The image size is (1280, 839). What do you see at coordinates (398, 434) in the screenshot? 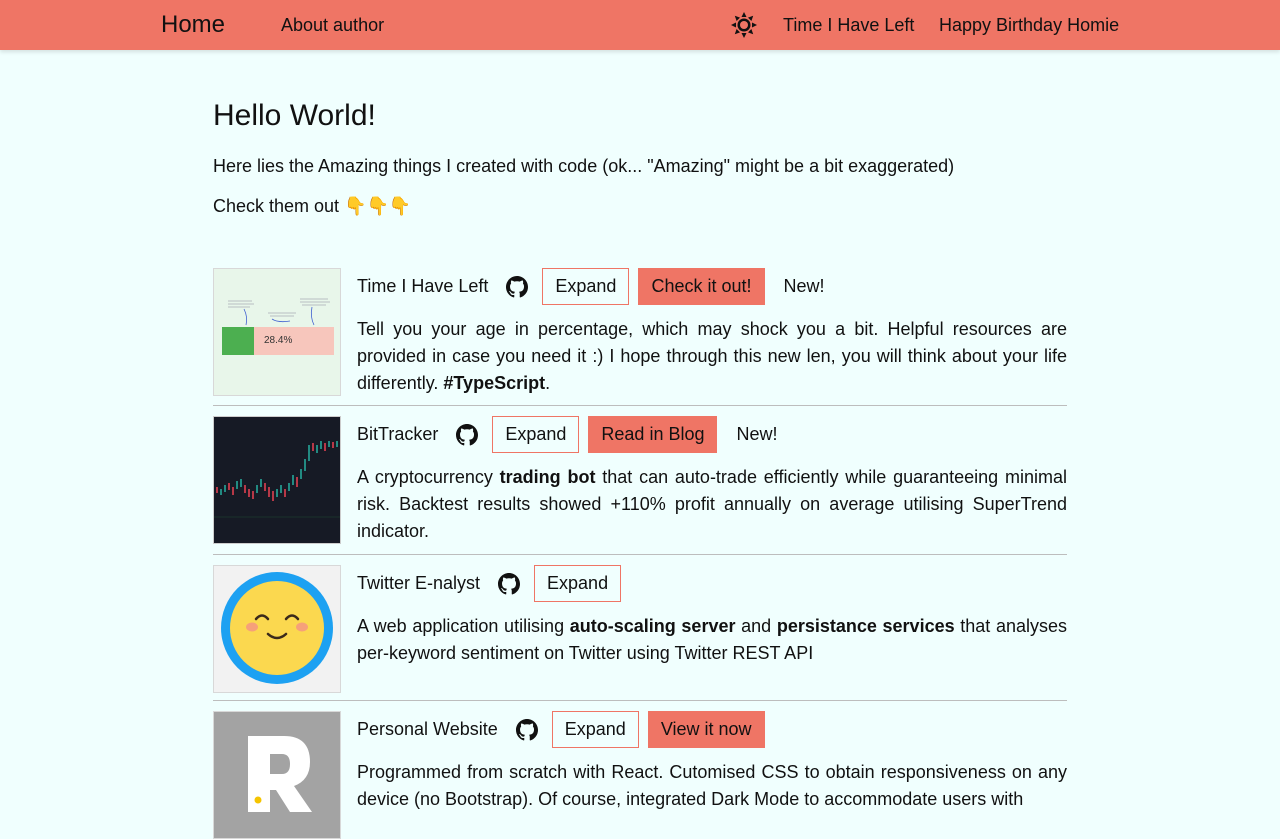
I see `project-title: BitTracker` at bounding box center [398, 434].